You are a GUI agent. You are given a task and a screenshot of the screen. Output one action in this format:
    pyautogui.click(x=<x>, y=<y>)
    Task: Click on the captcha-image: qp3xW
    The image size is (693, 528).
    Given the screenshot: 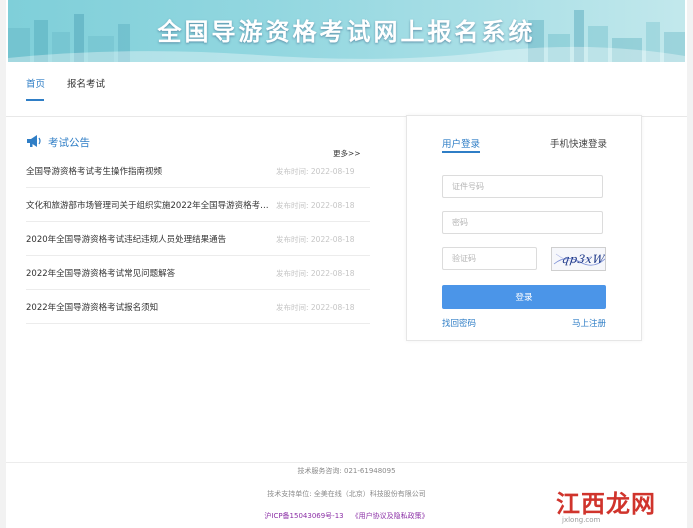 What is the action you would take?
    pyautogui.click(x=578, y=259)
    